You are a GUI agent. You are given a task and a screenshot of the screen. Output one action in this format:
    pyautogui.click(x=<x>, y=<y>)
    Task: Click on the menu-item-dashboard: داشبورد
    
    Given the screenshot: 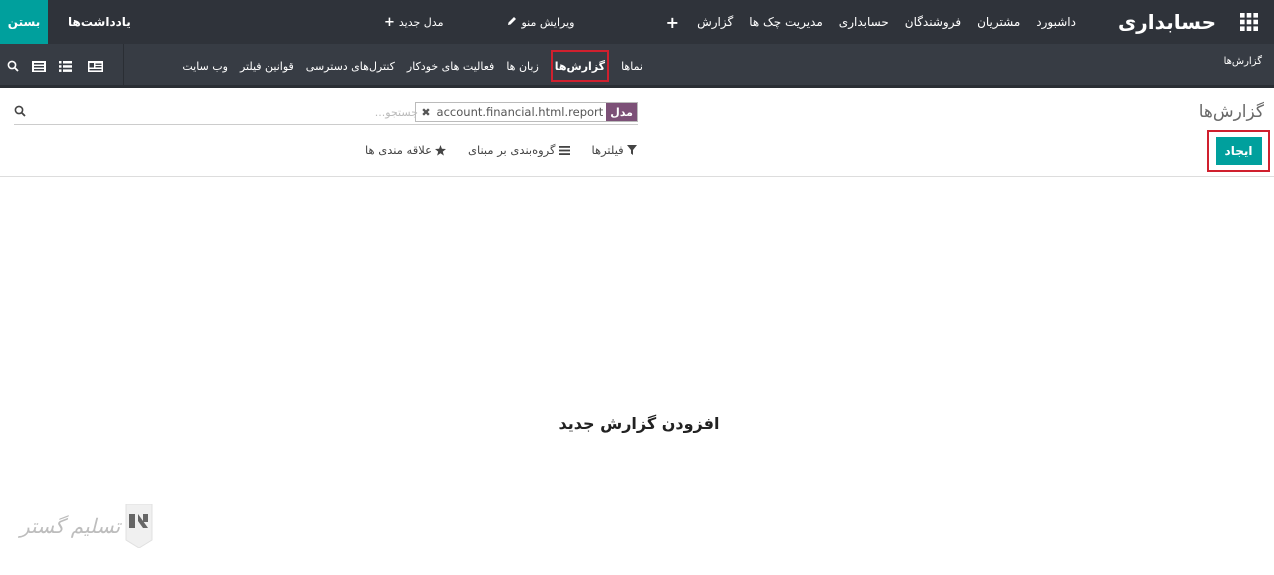 What is the action you would take?
    pyautogui.click(x=1056, y=22)
    